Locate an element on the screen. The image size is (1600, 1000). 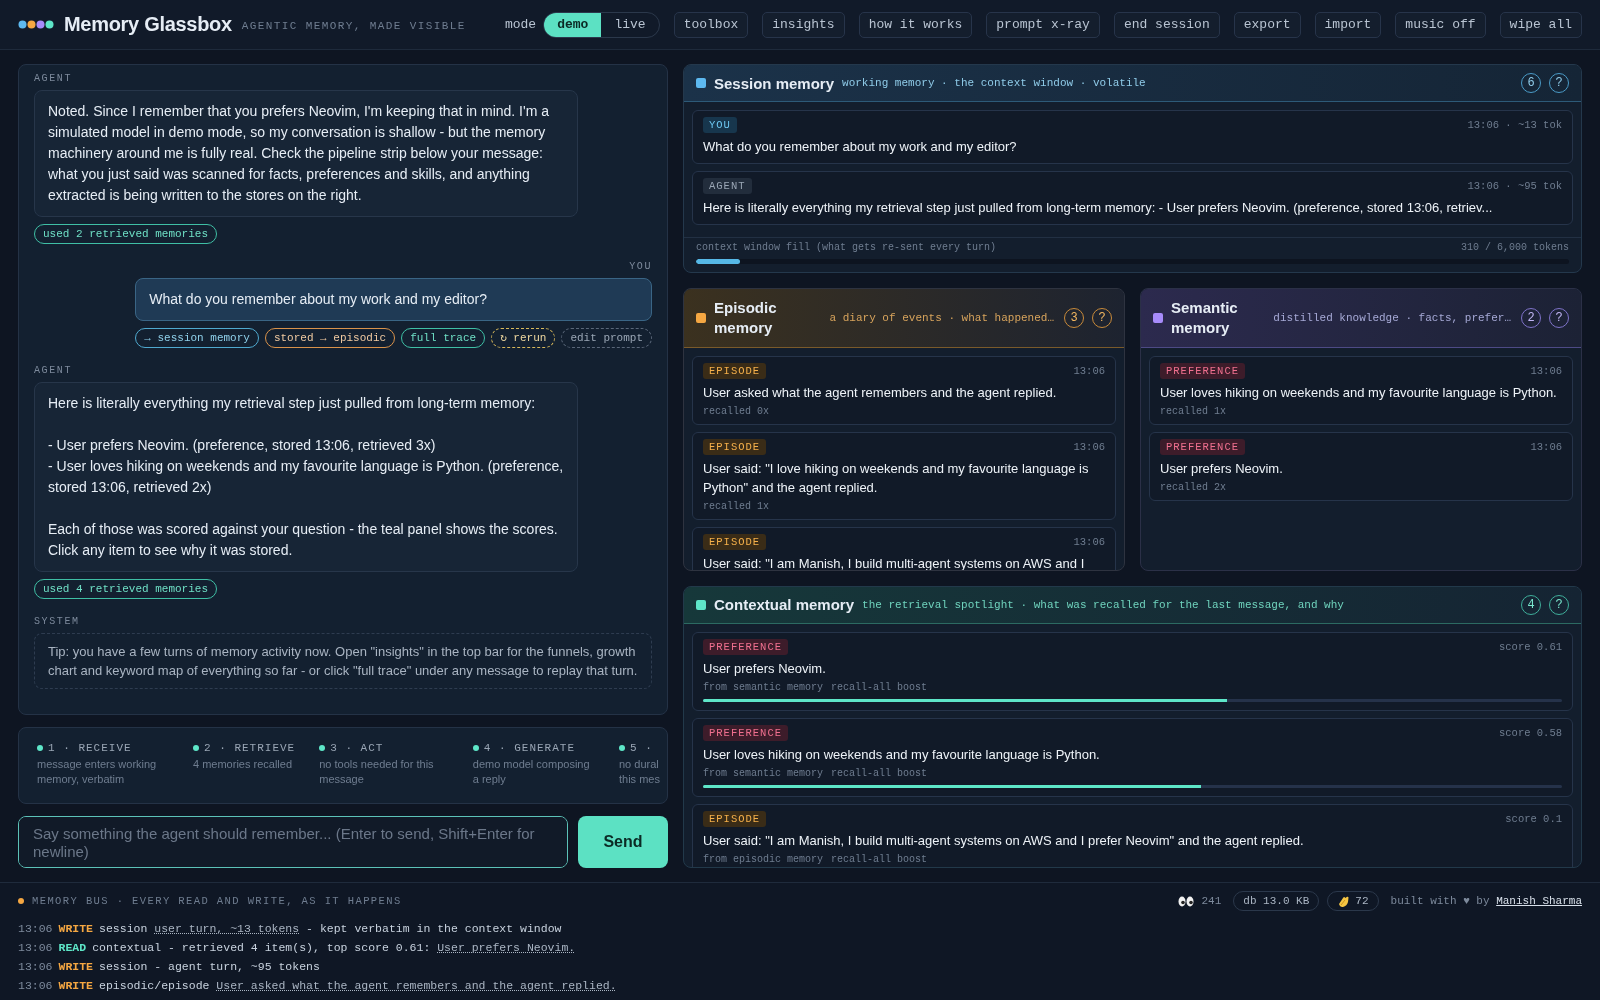
role-label: AGENT is located at coordinates (53, 370).